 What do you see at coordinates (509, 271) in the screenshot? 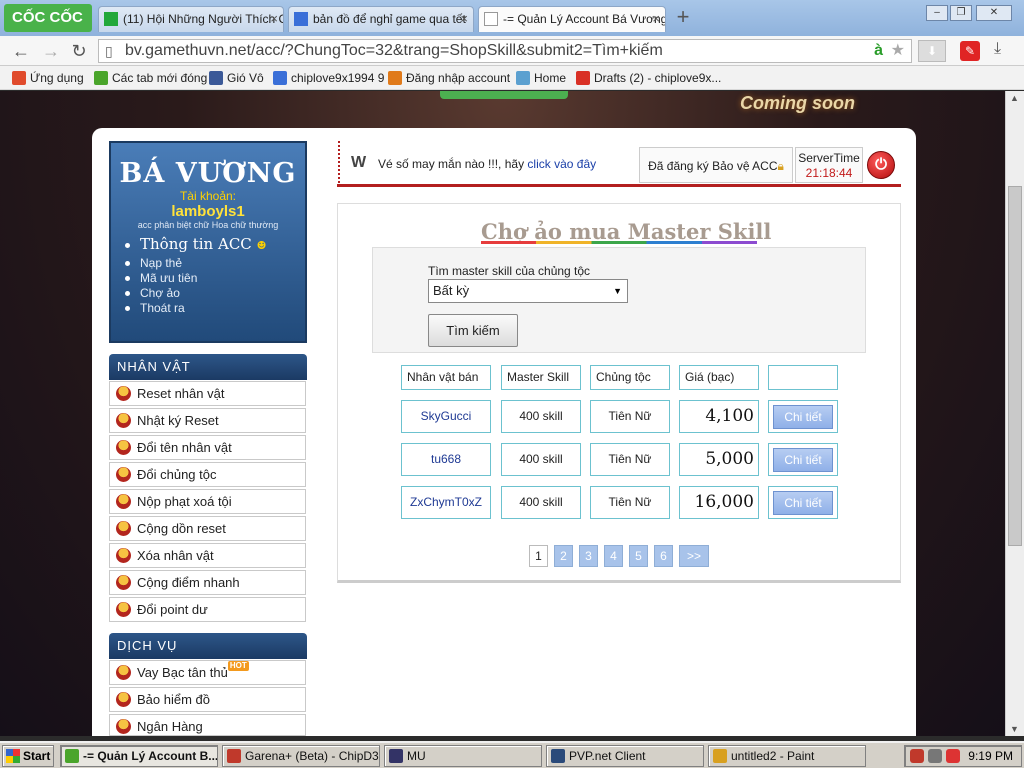
I see `race-filter-label: Tìm master skill của chủng tộc` at bounding box center [509, 271].